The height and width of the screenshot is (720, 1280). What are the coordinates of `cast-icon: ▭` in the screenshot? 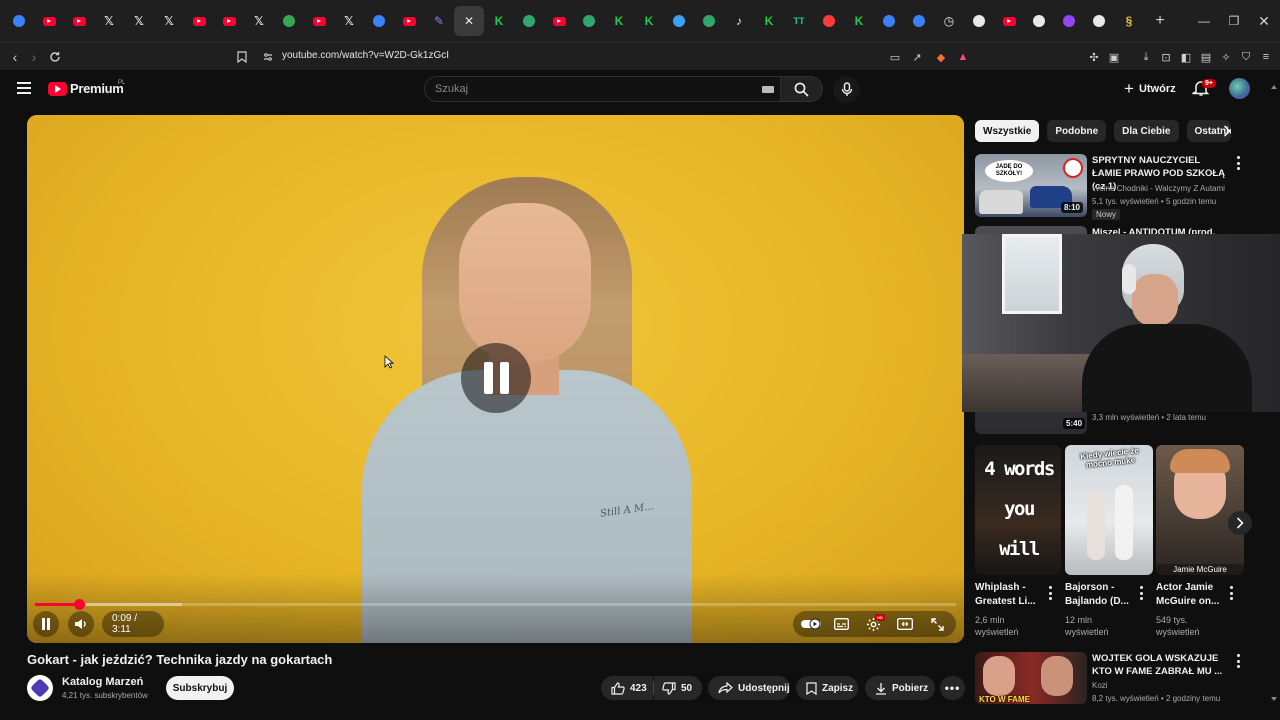 It's located at (895, 57).